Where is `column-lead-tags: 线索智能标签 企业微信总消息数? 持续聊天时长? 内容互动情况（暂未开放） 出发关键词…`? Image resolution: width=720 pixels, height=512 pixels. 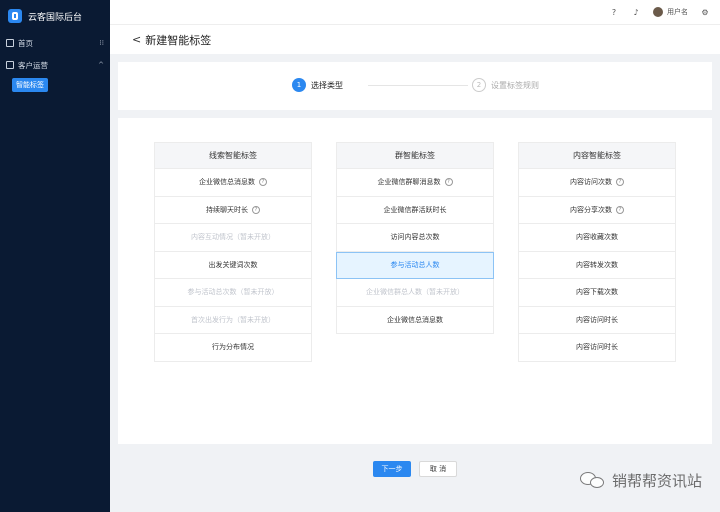 column-lead-tags: 线索智能标签 企业微信总消息数? 持续聊天时长? 内容互动情况（暂未开放） 出发关键词… is located at coordinates (233, 252).